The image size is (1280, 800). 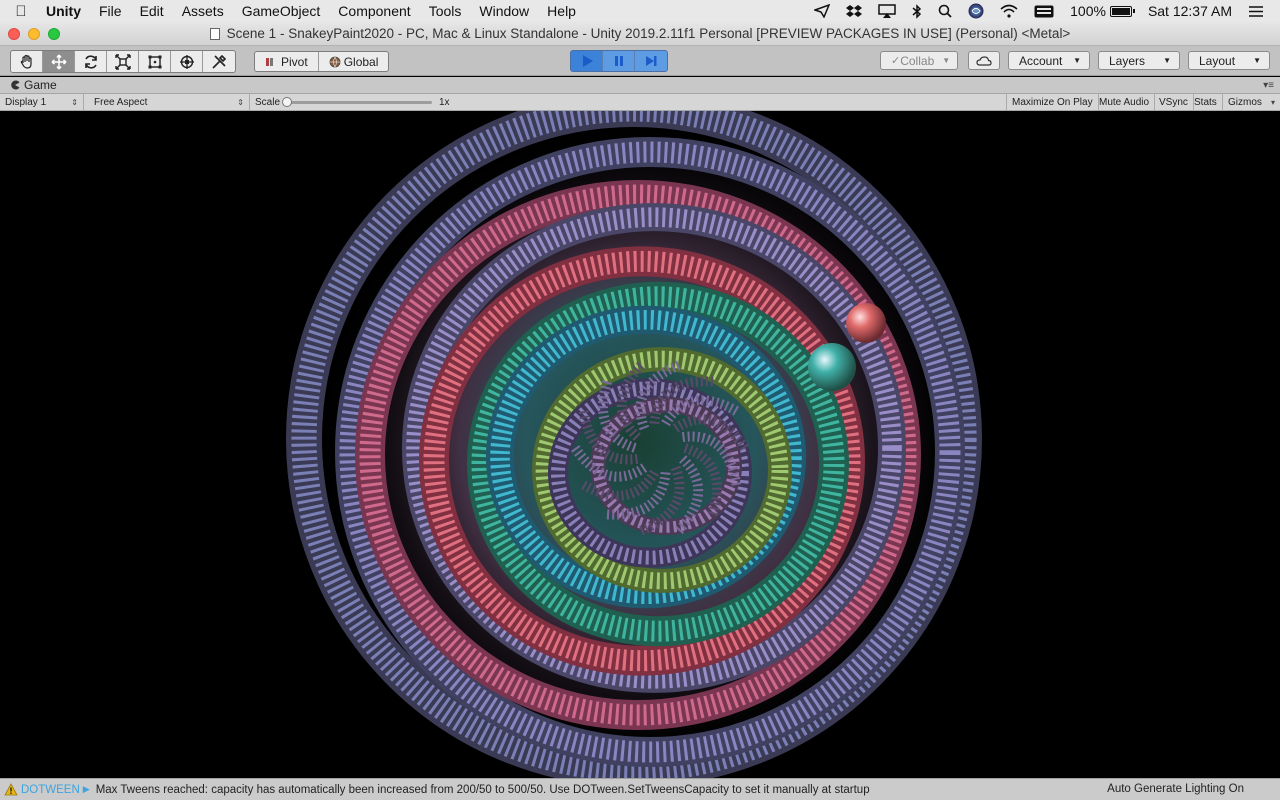 I want to click on maximize-on-play-label: Maximize On Play, so click(x=1052, y=102).